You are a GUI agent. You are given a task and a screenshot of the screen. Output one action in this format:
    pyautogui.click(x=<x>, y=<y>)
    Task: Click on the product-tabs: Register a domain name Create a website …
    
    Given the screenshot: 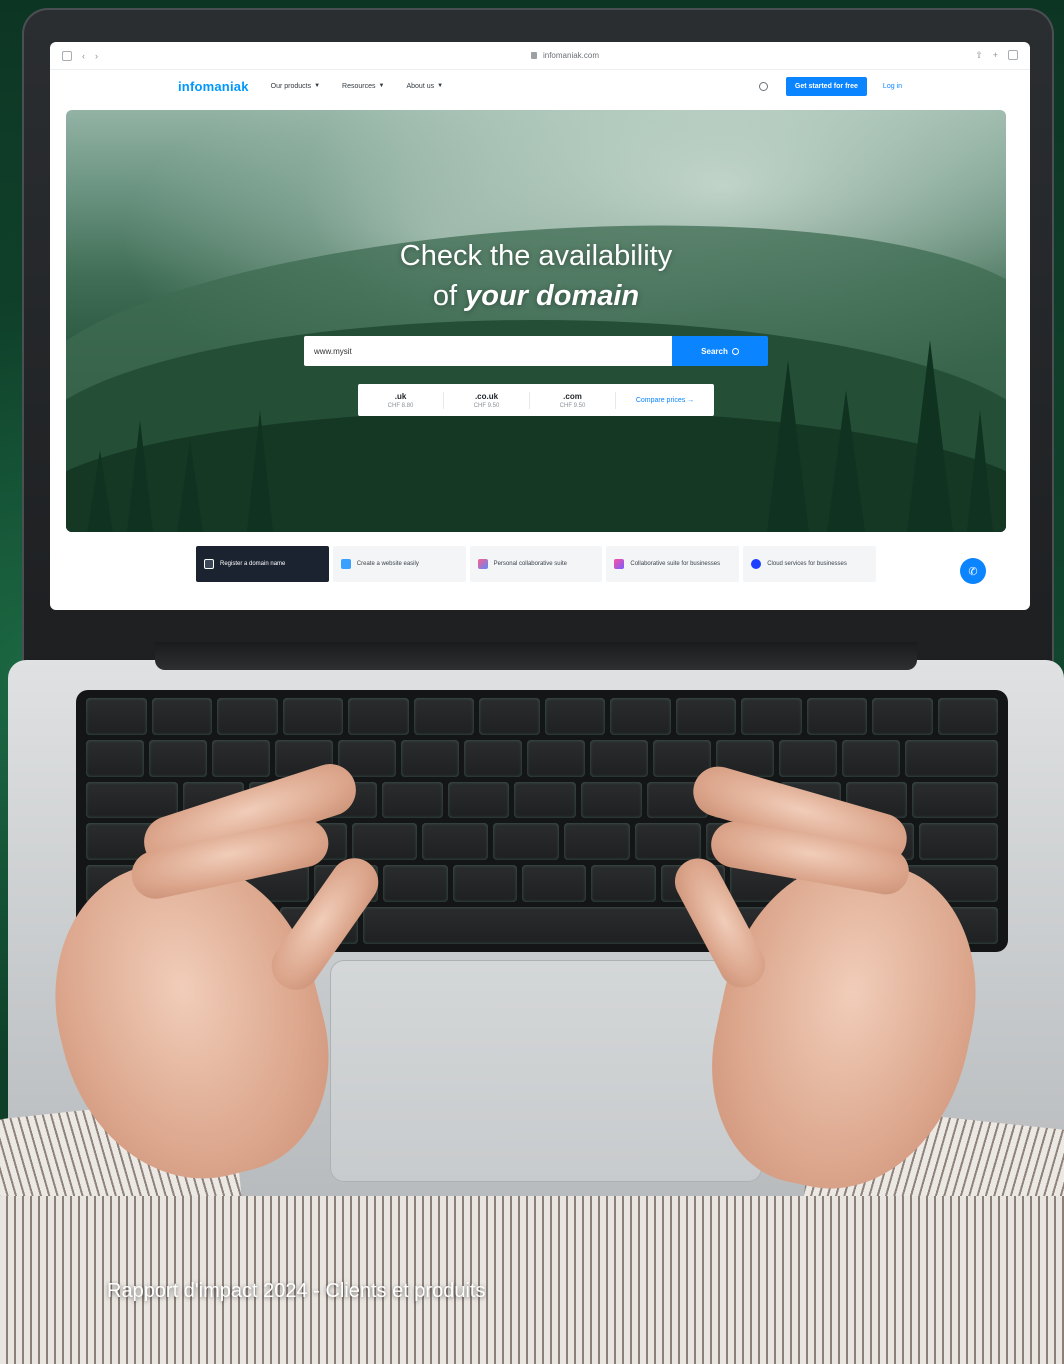 What is the action you would take?
    pyautogui.click(x=536, y=564)
    